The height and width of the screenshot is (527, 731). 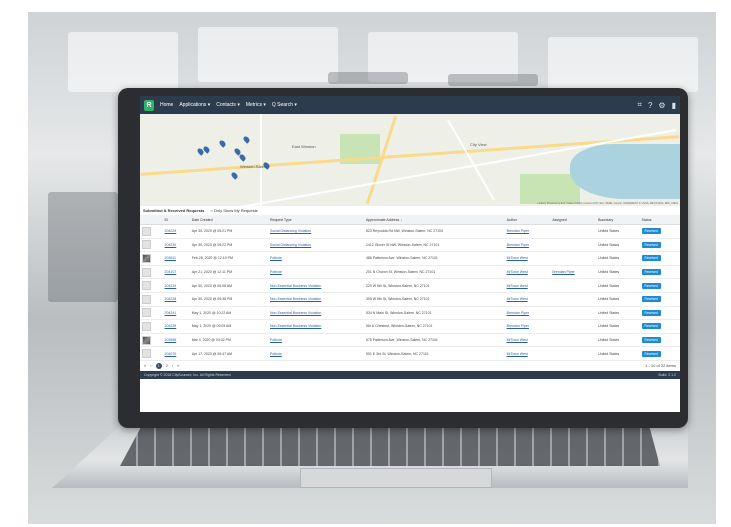 I want to click on request-id: 204229, so click(x=176, y=231).